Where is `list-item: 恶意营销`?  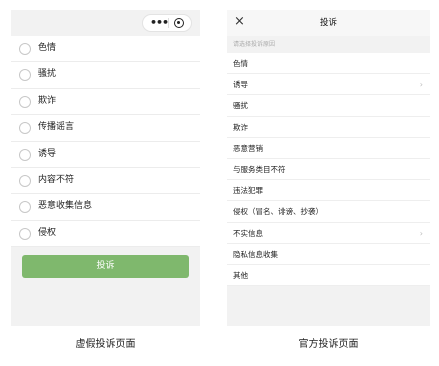
list-item: 恶意营销 is located at coordinates (328, 148).